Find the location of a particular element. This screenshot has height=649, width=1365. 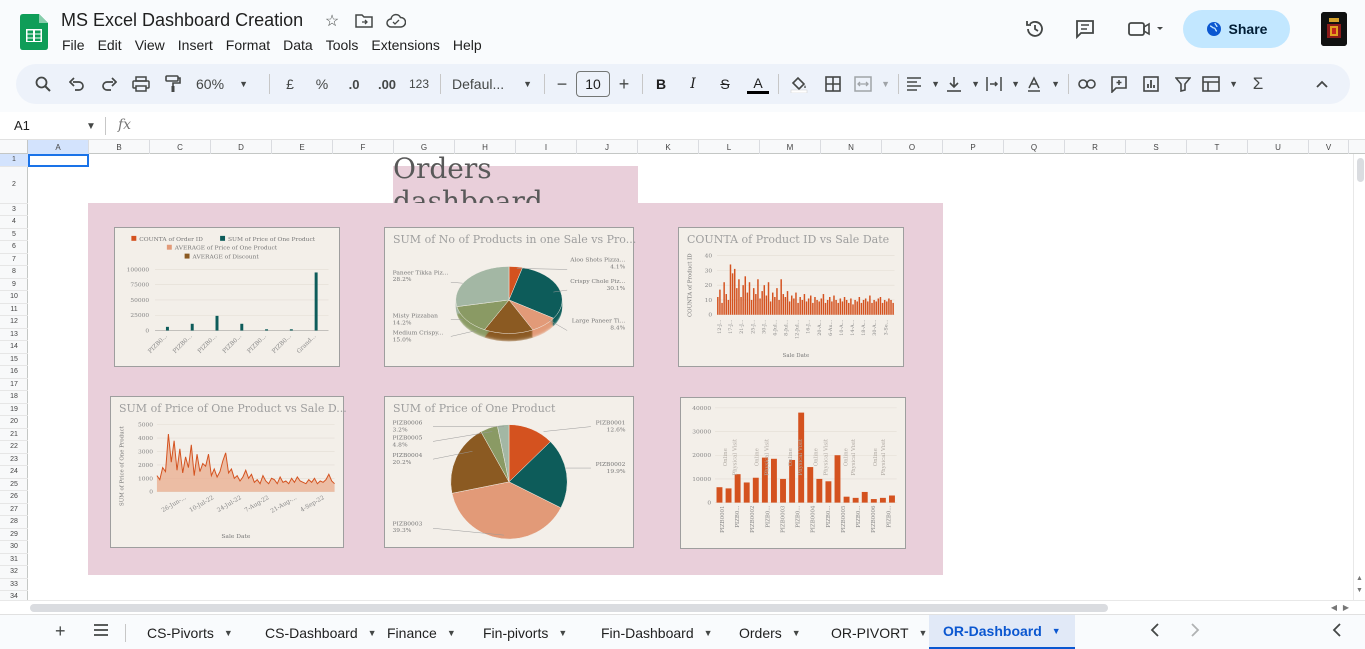

column-header: T is located at coordinates (1217, 147).